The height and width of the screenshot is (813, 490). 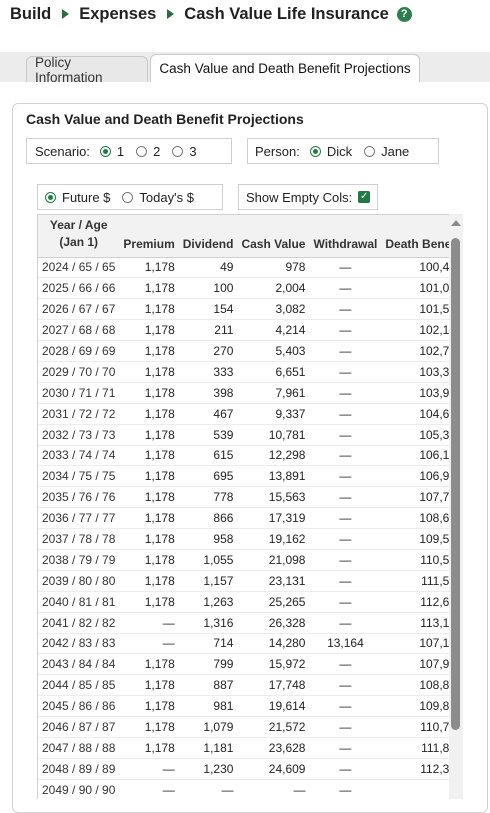 I want to click on dollar-mode-future: Future $, so click(x=77, y=197).